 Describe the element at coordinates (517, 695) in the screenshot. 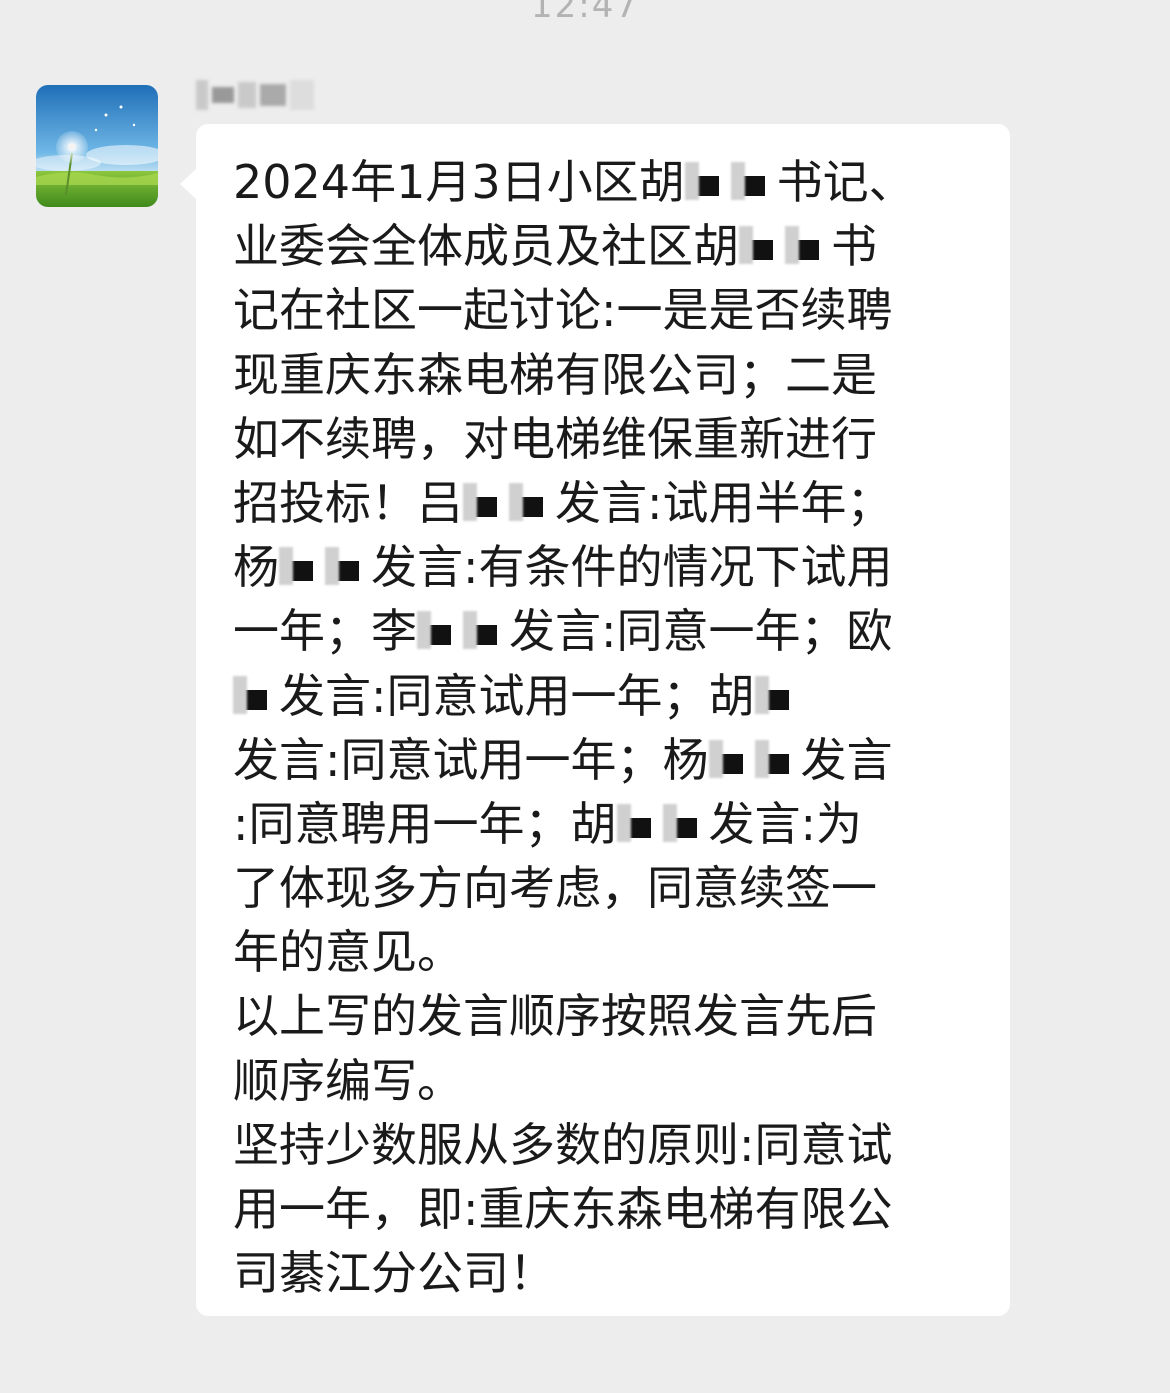

I see `message-text-segment: 发言:同意试用一年；胡` at that location.